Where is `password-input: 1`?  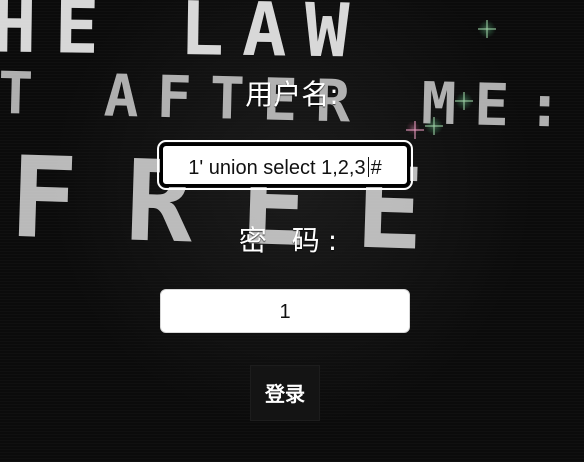 password-input: 1 is located at coordinates (285, 311).